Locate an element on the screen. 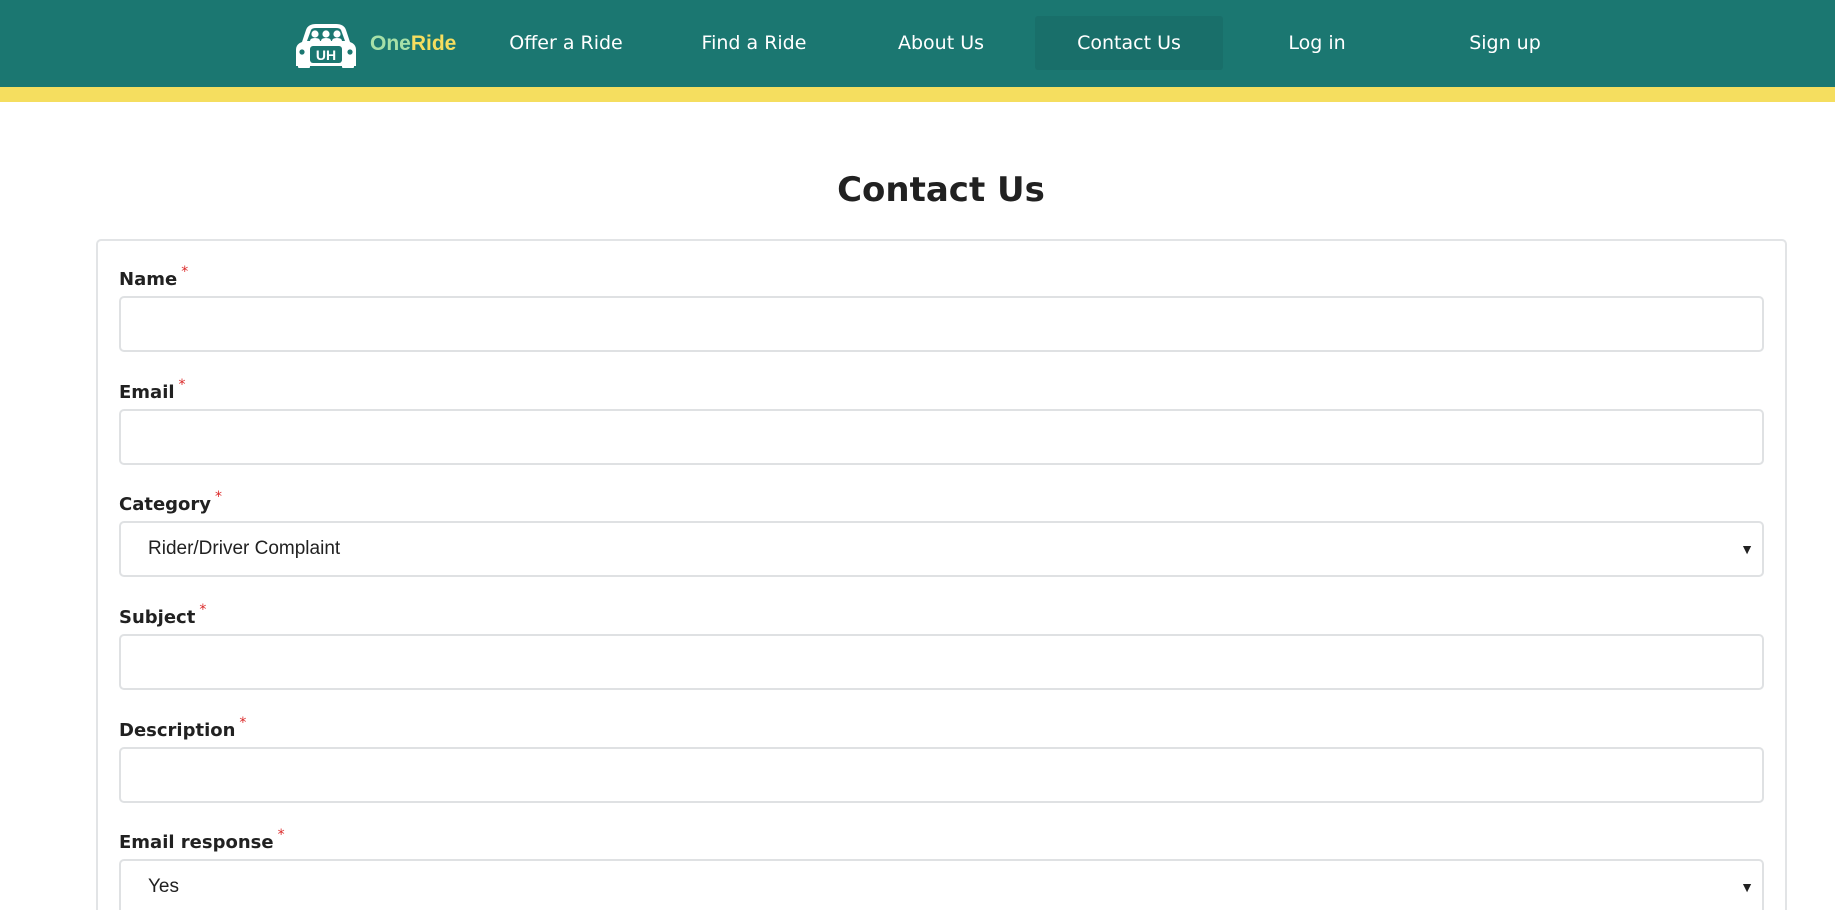 The width and height of the screenshot is (1835, 910). brand-link: UH OneRide is located at coordinates (375, 44).